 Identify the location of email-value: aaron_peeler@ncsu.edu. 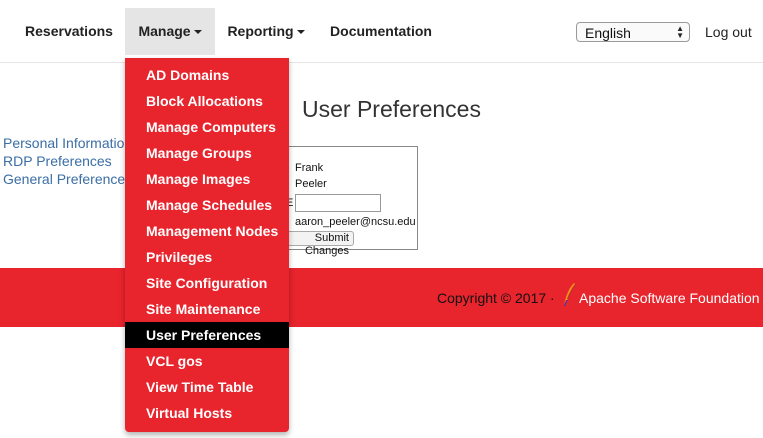
(355, 222).